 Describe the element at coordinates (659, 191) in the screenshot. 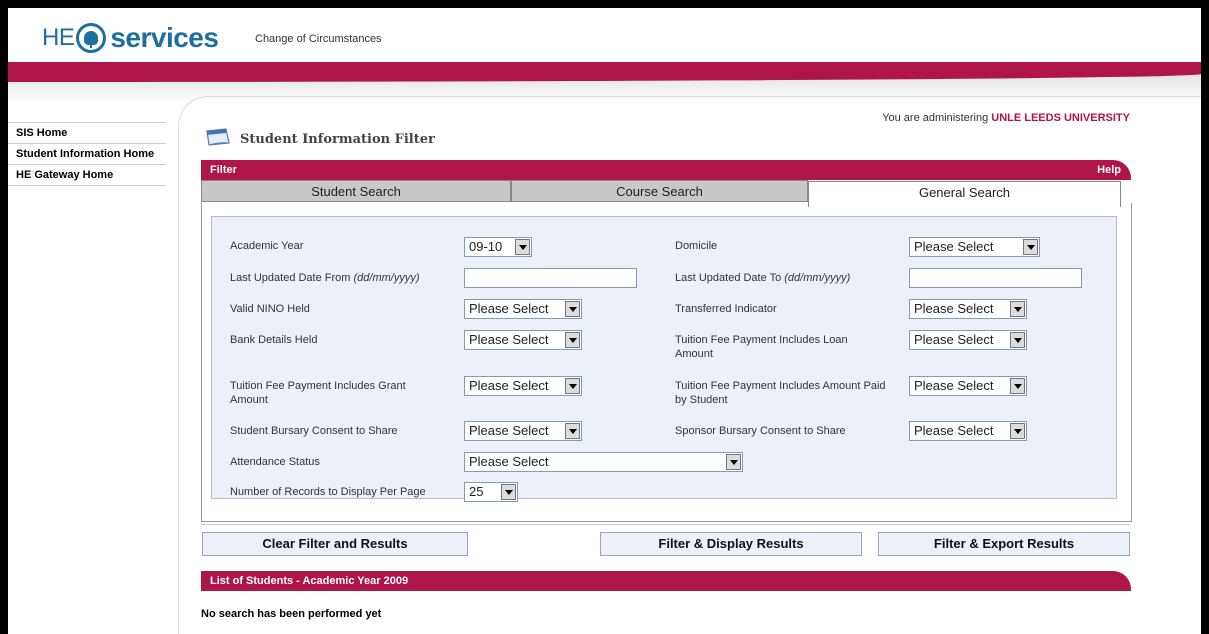

I see `tab-course-search: Course Search` at that location.